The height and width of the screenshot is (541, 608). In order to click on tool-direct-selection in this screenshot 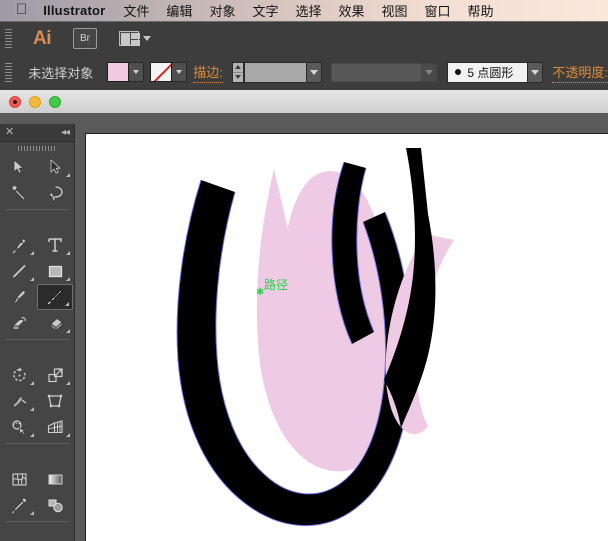, I will do `click(55, 167)`.